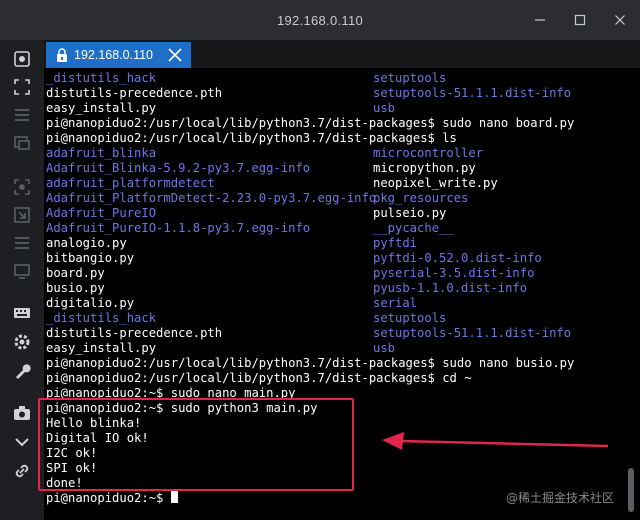 The width and height of the screenshot is (640, 520). I want to click on listing-entry: bitbangio.py, so click(90, 258).